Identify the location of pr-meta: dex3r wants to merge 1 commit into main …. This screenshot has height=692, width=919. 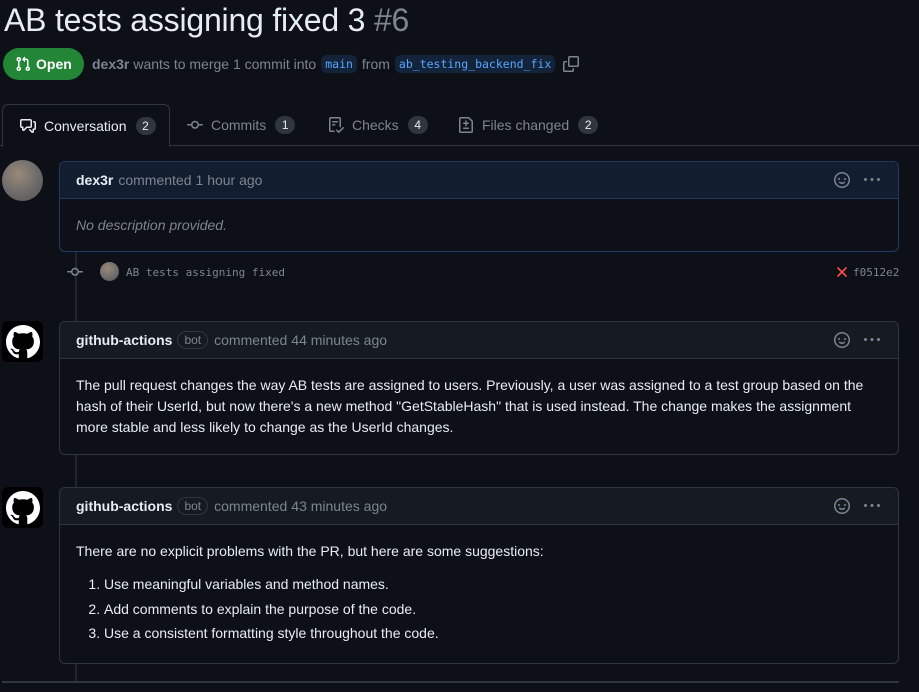
(336, 64).